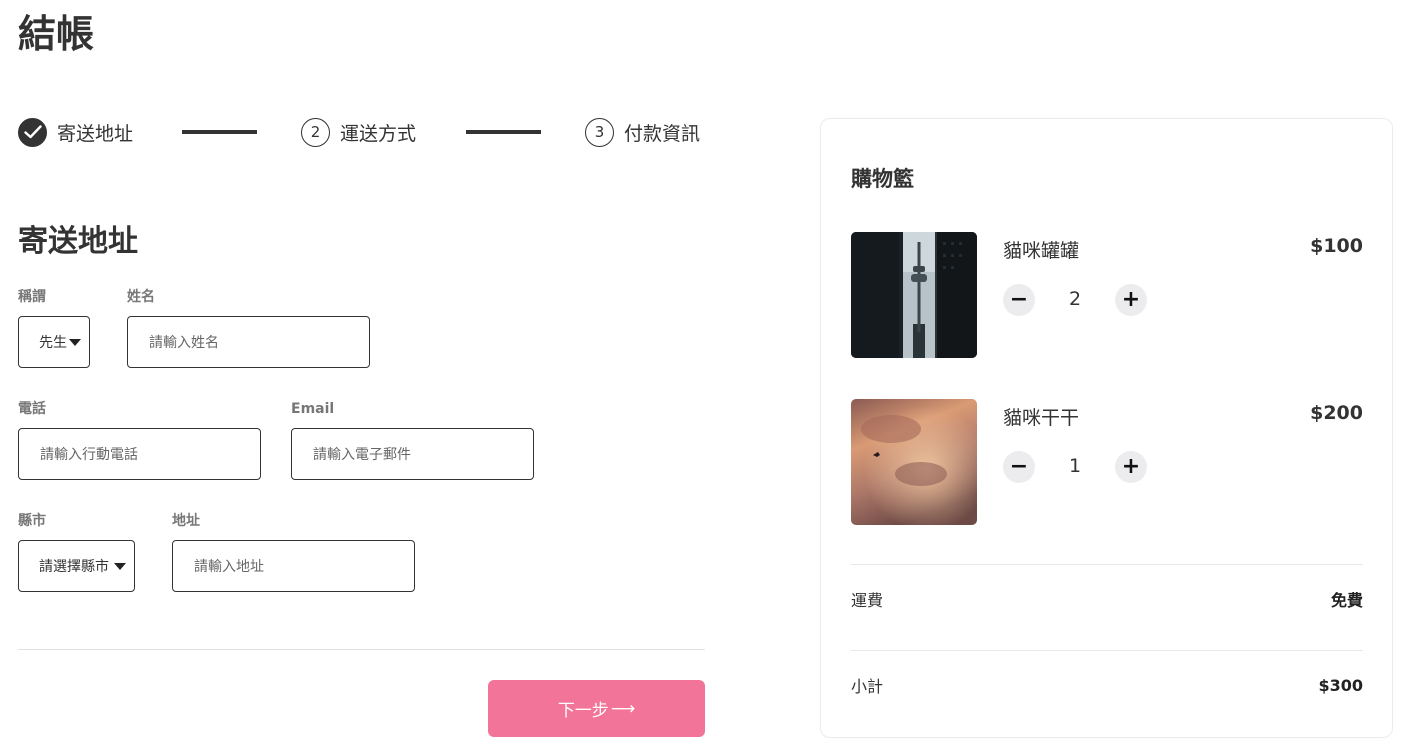 The height and width of the screenshot is (751, 1410). Describe the element at coordinates (1346, 600) in the screenshot. I see `shipping-value: 免費` at that location.